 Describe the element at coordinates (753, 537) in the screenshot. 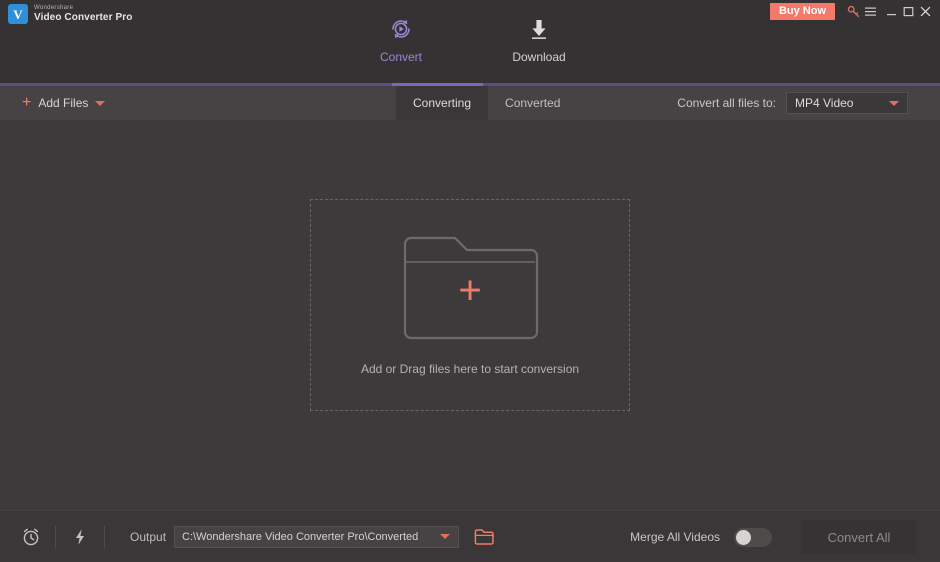

I see `merge-all-videos-toggle` at that location.